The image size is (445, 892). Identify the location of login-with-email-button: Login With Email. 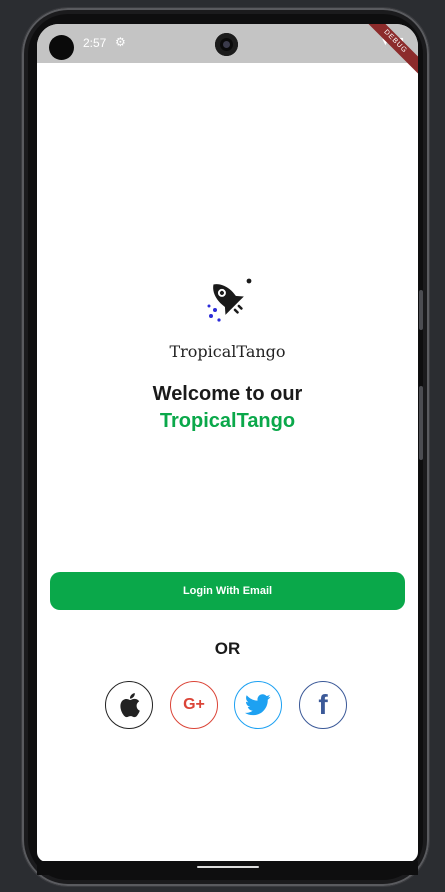
(227, 591).